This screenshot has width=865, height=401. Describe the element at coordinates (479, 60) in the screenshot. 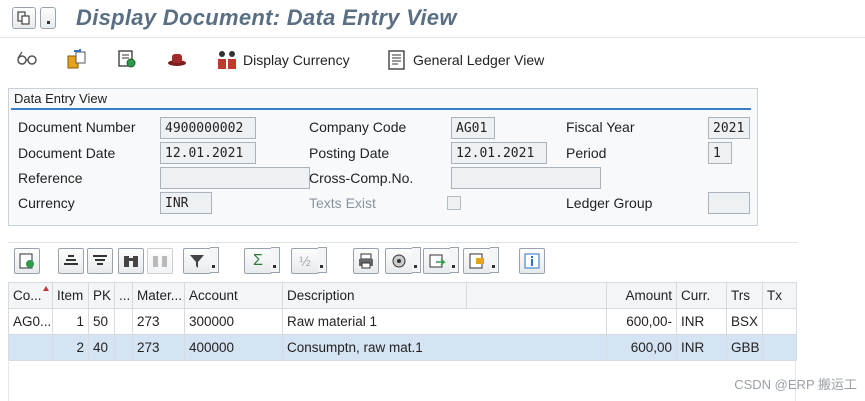

I see `general-ledger-view-label: General Ledger View` at that location.